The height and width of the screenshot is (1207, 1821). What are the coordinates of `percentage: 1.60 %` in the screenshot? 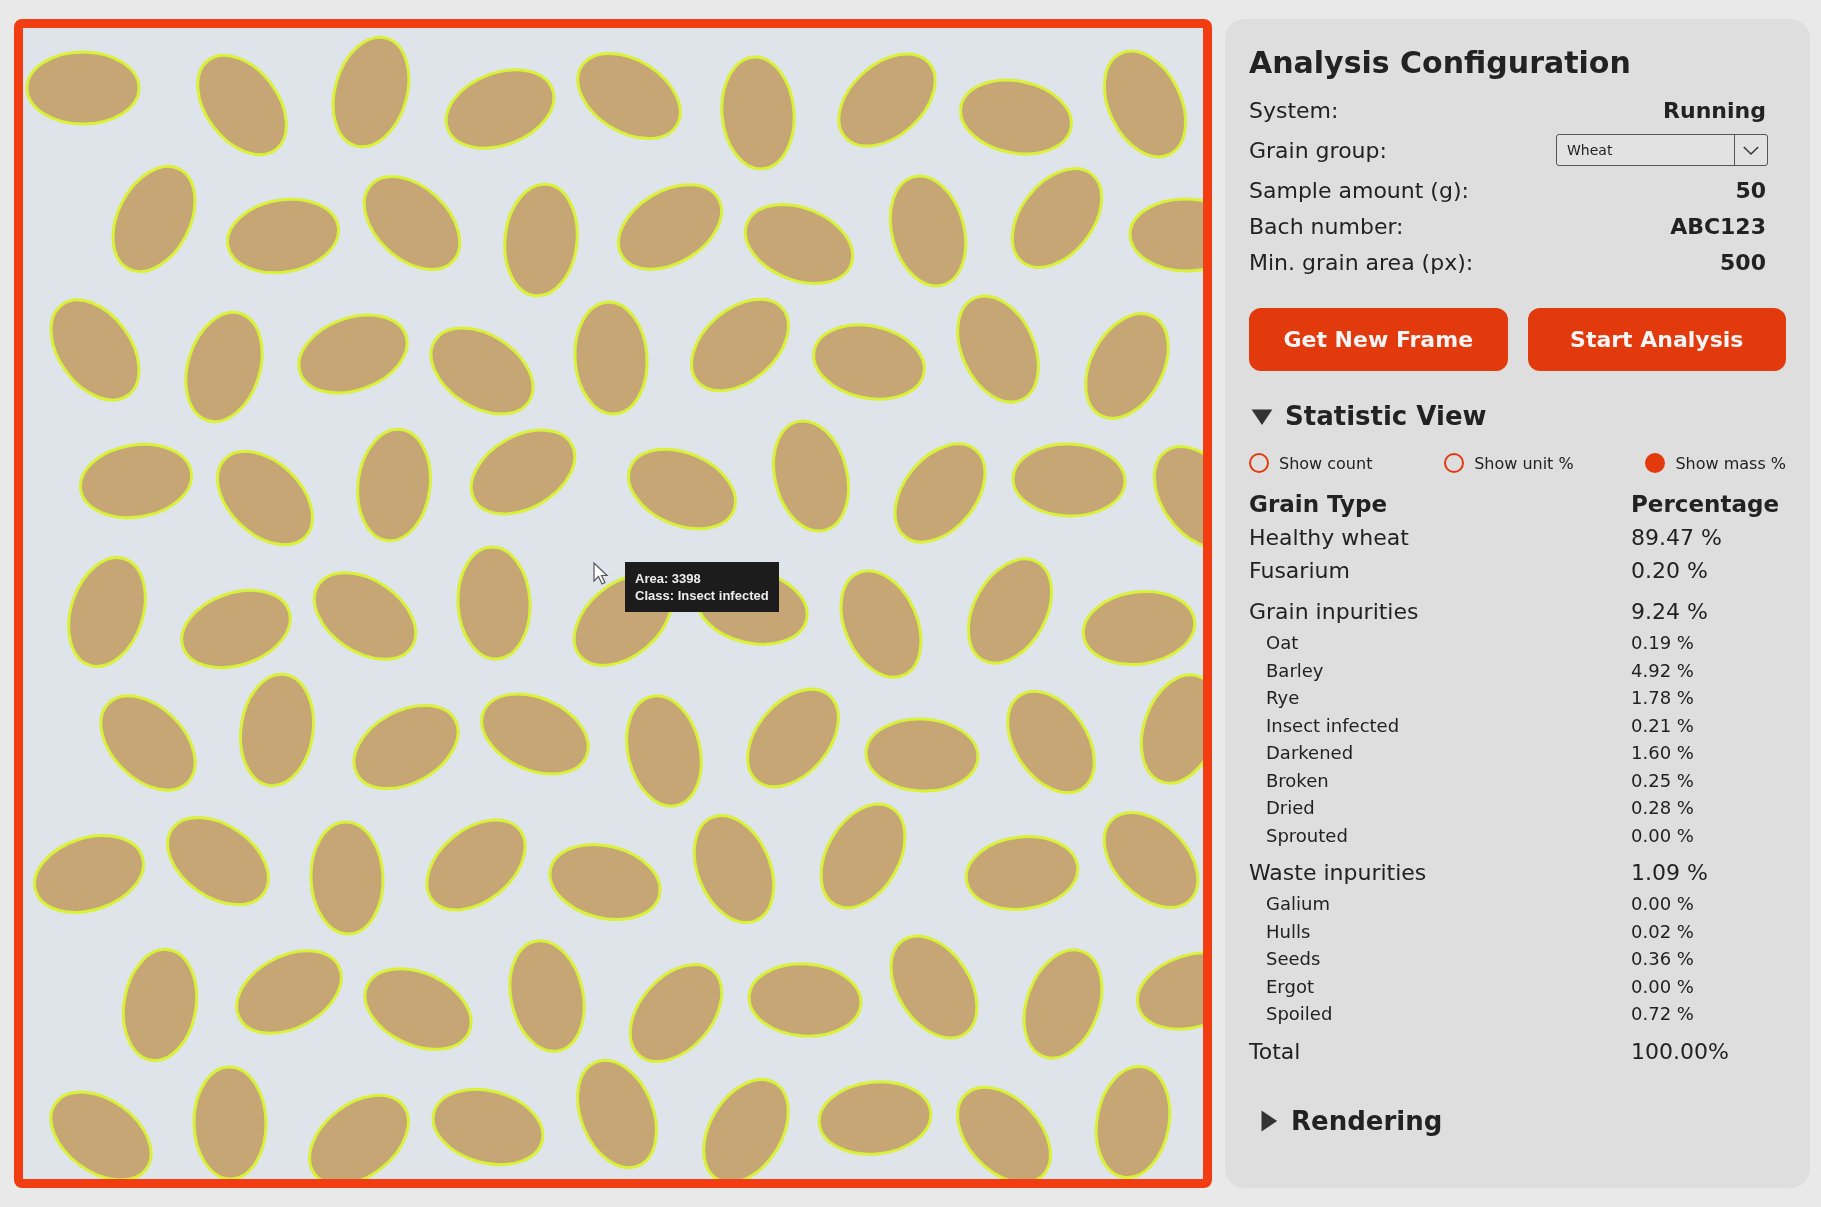 It's located at (1662, 753).